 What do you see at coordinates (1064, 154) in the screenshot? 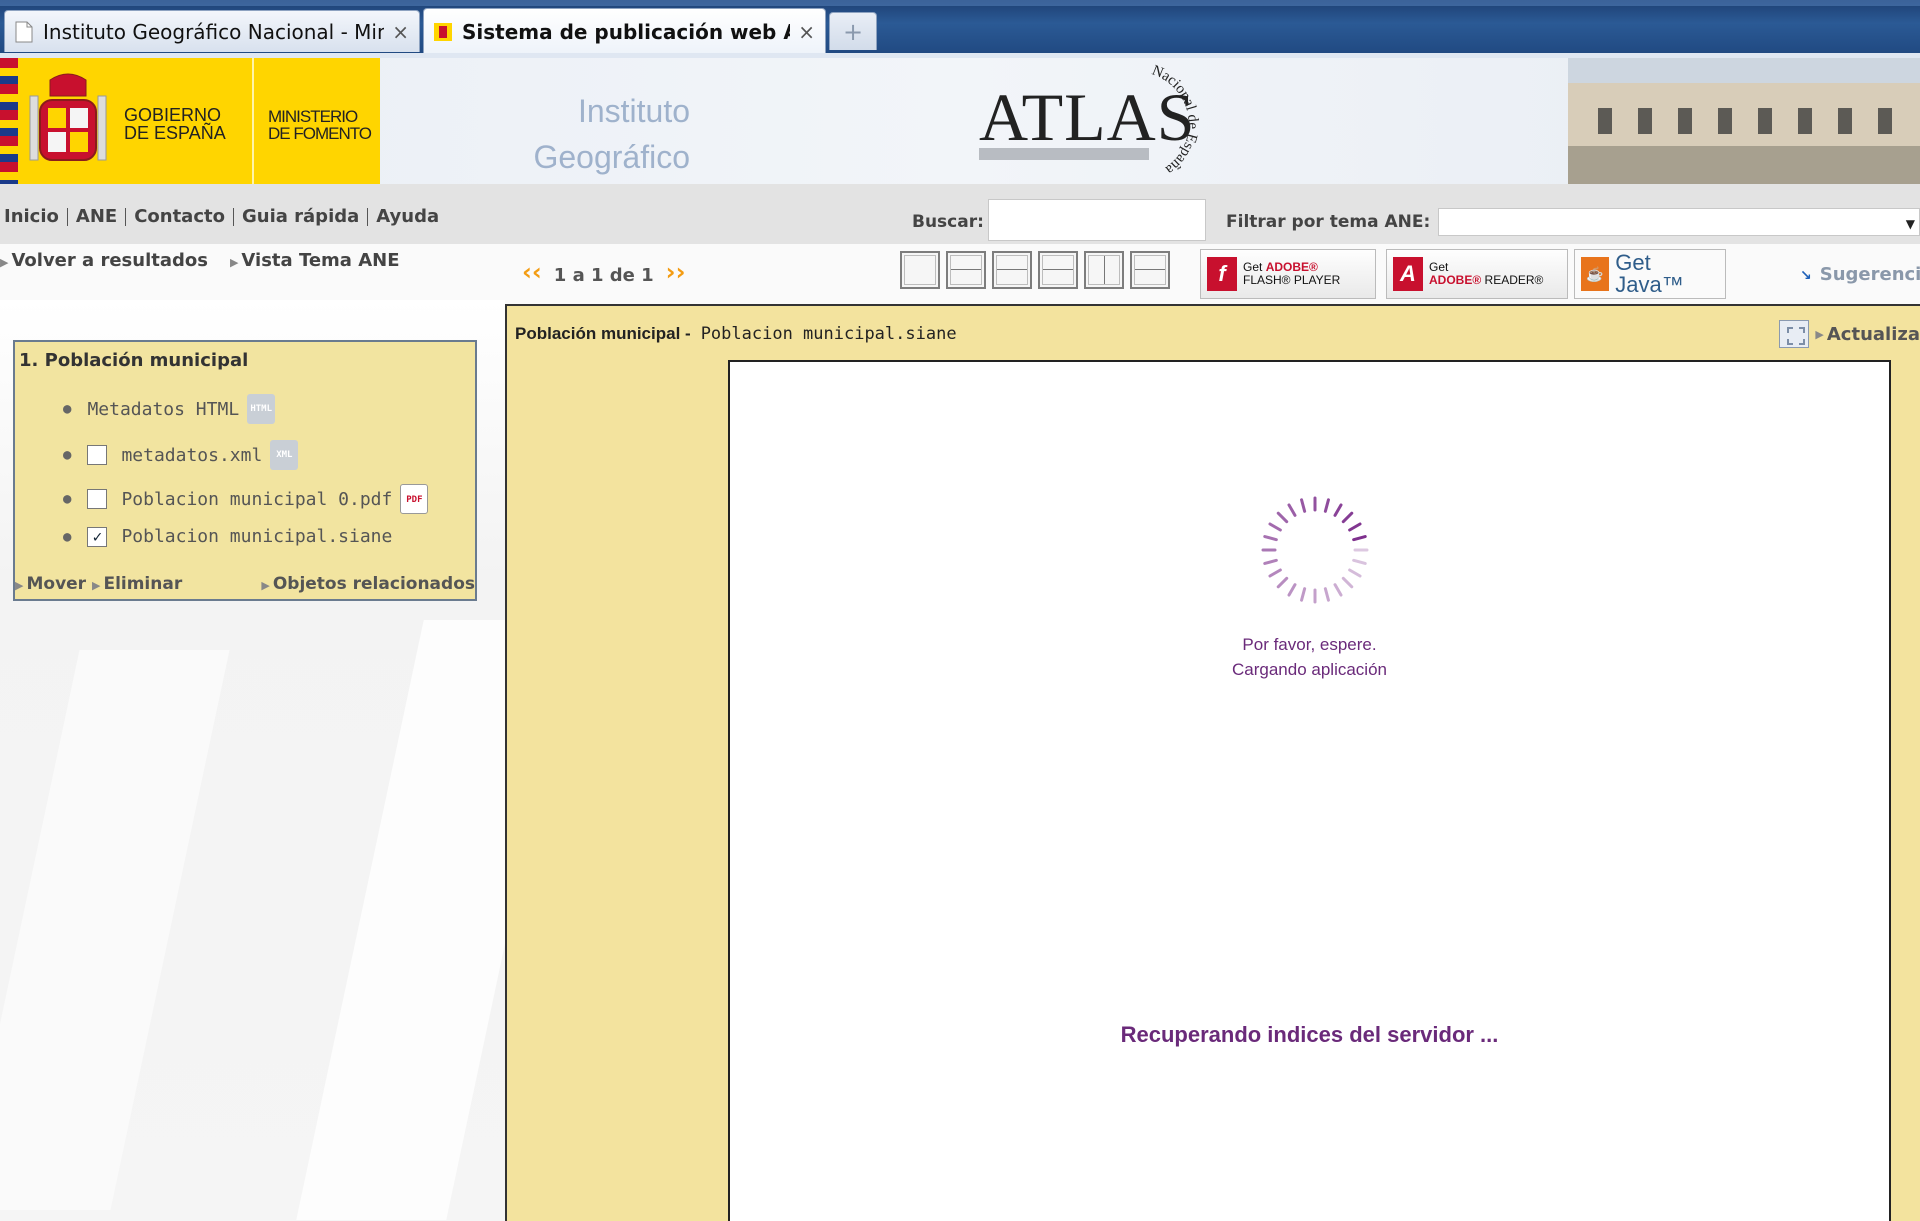
I see `atlas-underline` at bounding box center [1064, 154].